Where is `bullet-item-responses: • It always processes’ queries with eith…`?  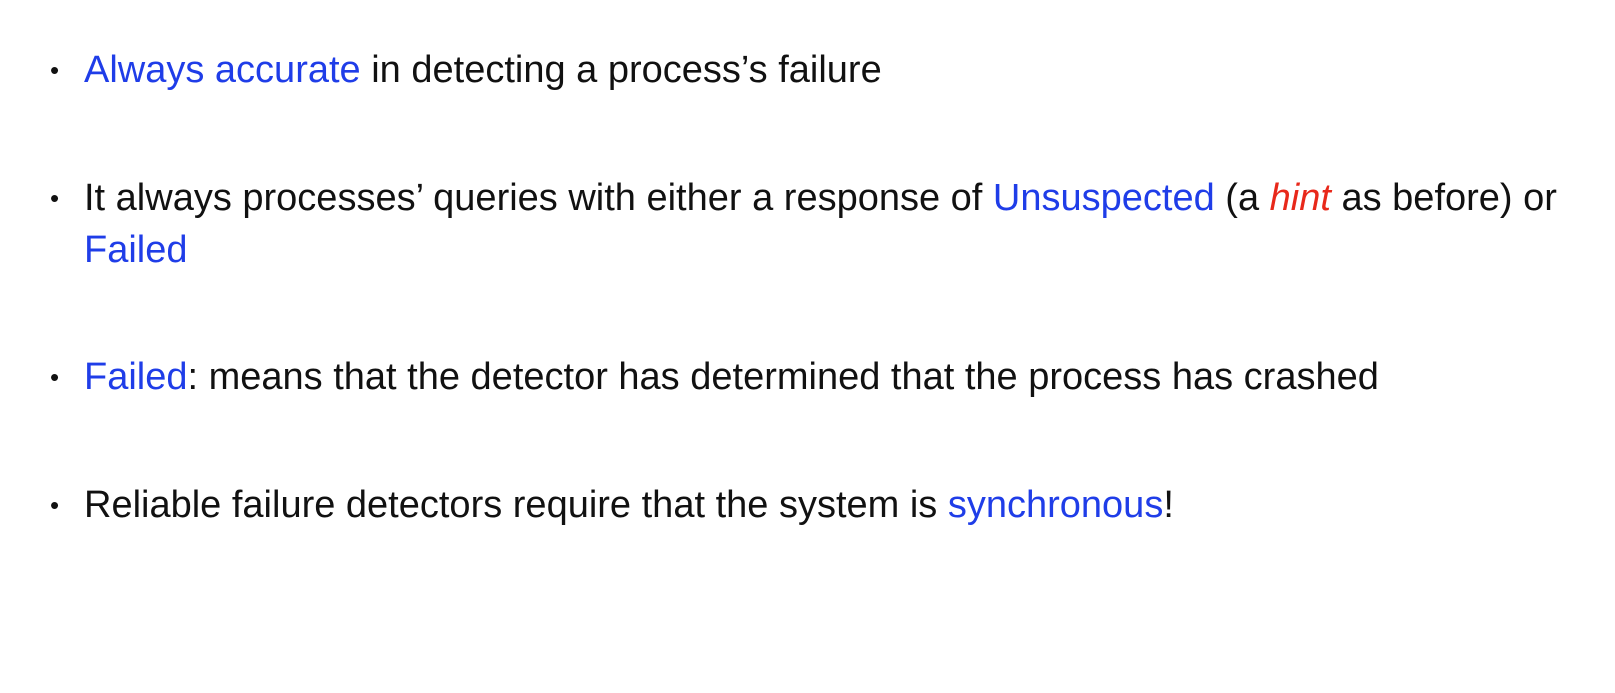
bullet-item-responses: • It always processes’ queries with eith… is located at coordinates (822, 224).